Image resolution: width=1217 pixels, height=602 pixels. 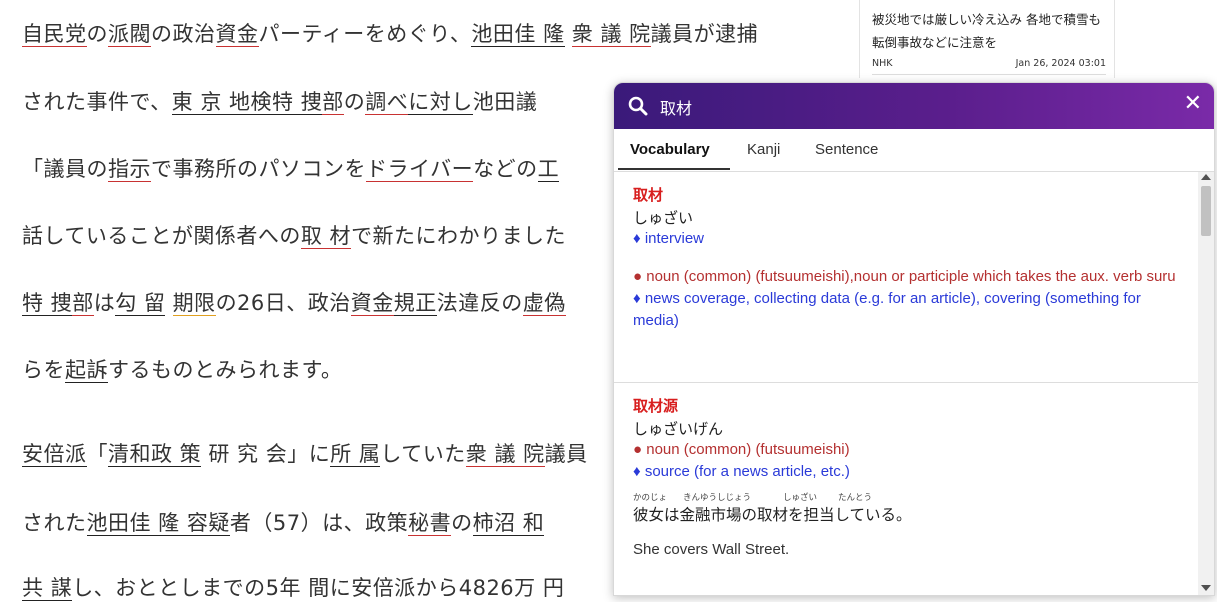 I want to click on word-link: 取 材, so click(x=326, y=236).